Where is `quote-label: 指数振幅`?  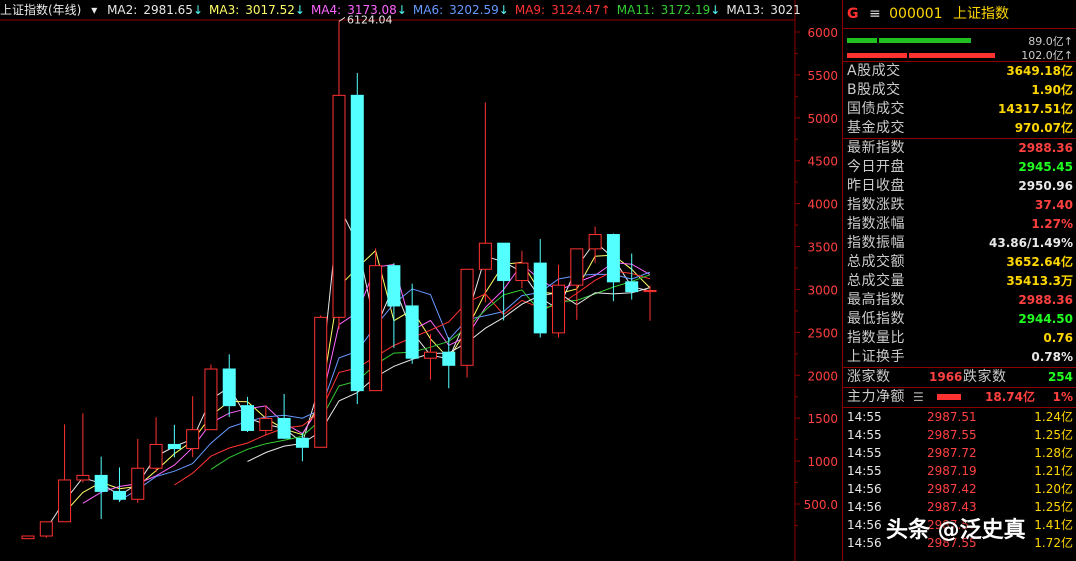 quote-label: 指数振幅 is located at coordinates (876, 243).